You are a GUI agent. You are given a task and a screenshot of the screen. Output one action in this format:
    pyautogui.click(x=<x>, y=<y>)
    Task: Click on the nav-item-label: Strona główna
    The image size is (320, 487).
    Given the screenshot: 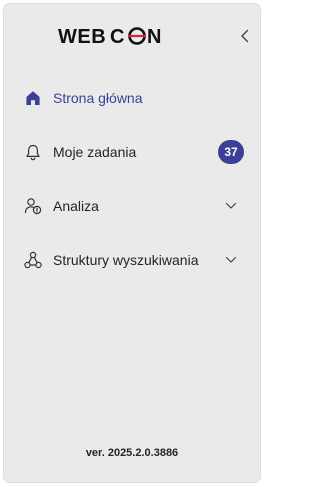 What is the action you would take?
    pyautogui.click(x=98, y=98)
    